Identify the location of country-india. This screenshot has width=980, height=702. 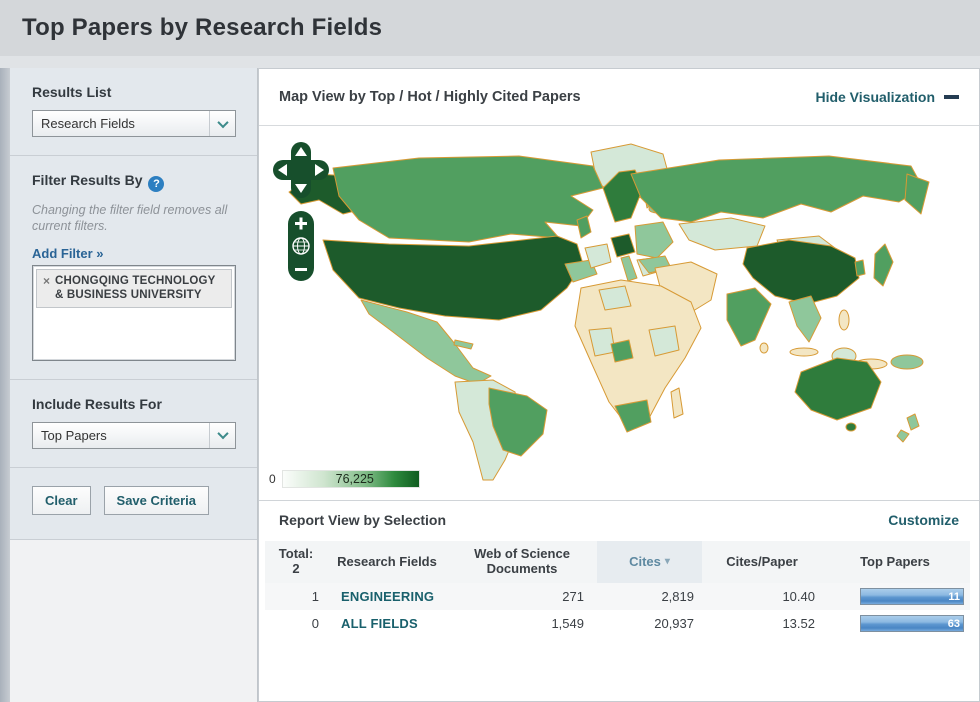
(749, 317).